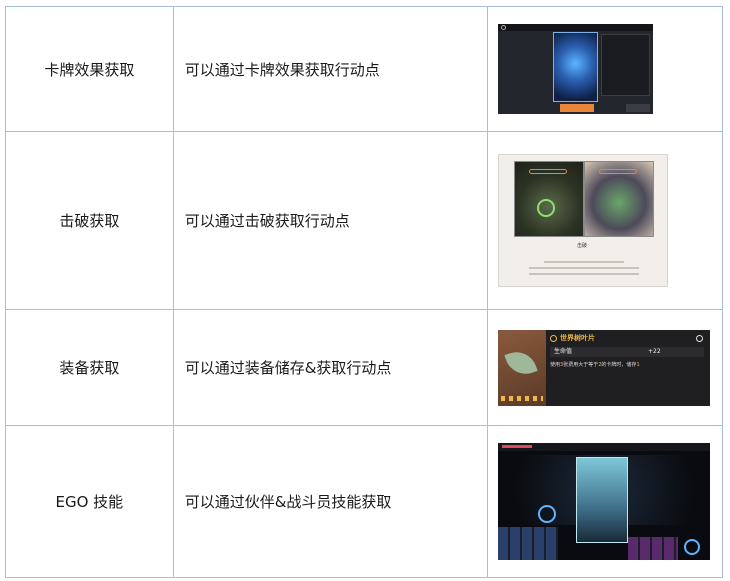  Describe the element at coordinates (692, 547) in the screenshot. I see `confirm-icon` at that location.